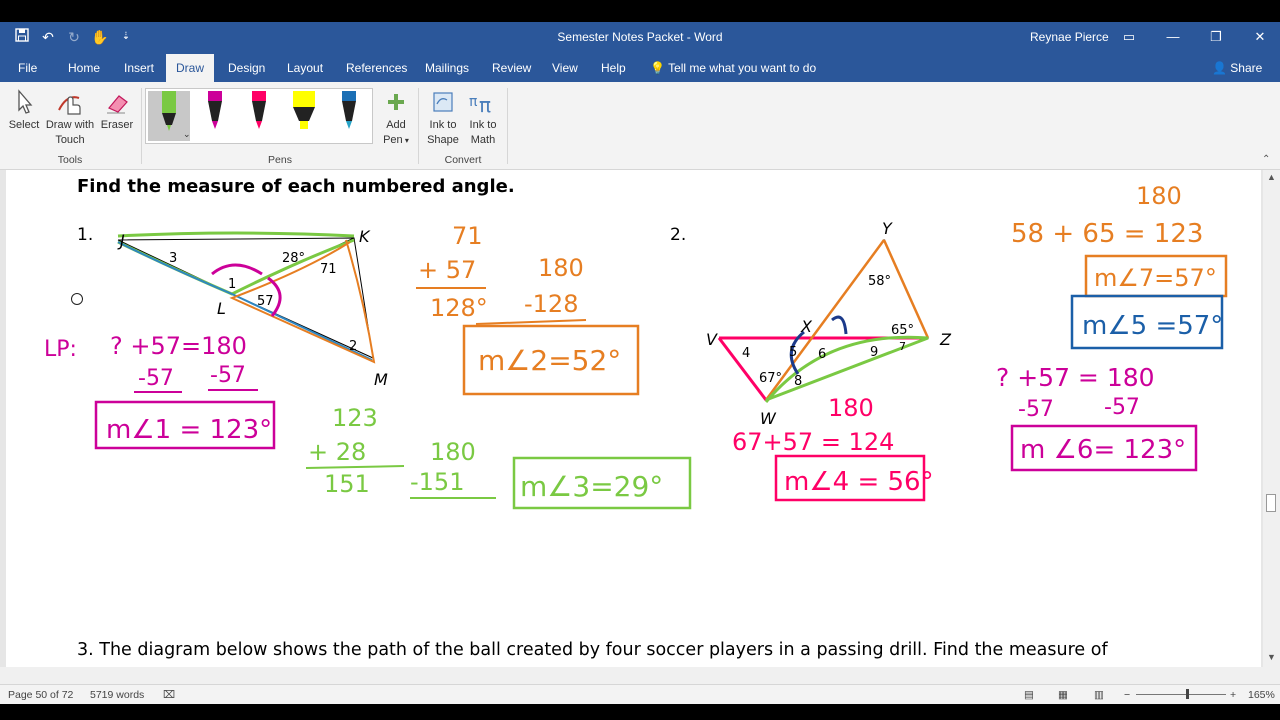 This screenshot has width=1280, height=720. I want to click on pointer-icon, so click(25, 101).